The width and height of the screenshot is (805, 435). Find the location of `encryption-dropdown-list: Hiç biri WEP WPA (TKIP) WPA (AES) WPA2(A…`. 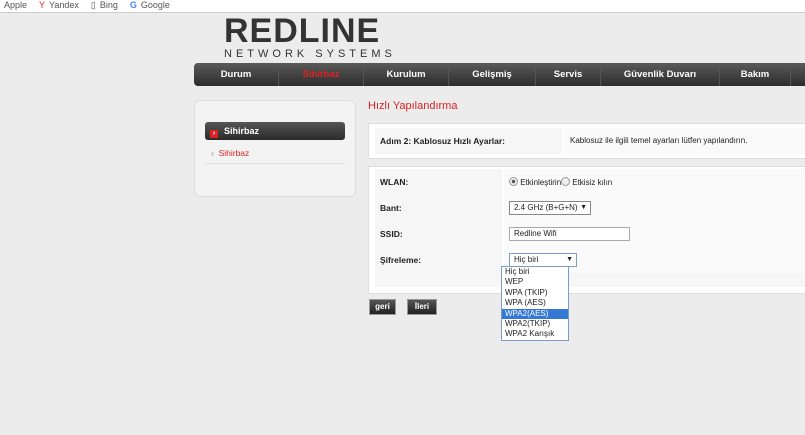

encryption-dropdown-list: Hiç biri WEP WPA (TKIP) WPA (AES) WPA2(A… is located at coordinates (535, 303).